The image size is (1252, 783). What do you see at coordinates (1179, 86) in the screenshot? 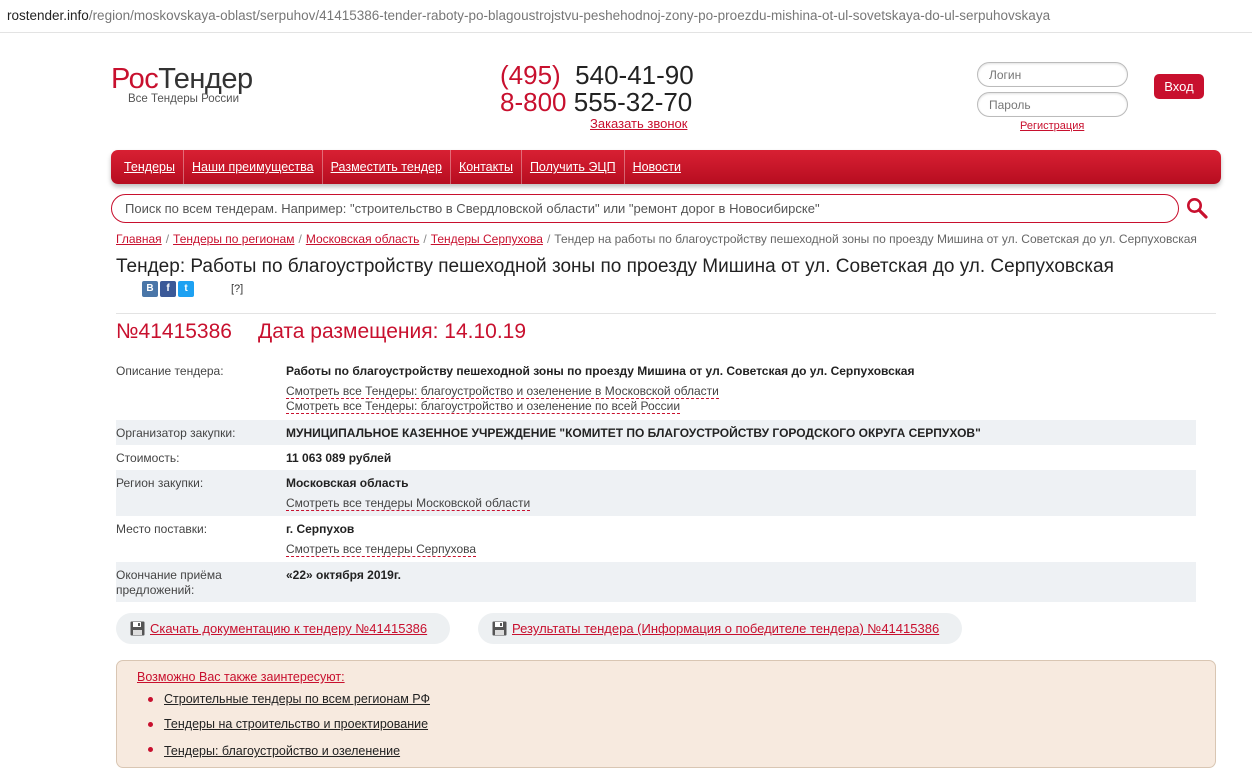
I see `login-button: Вход` at bounding box center [1179, 86].